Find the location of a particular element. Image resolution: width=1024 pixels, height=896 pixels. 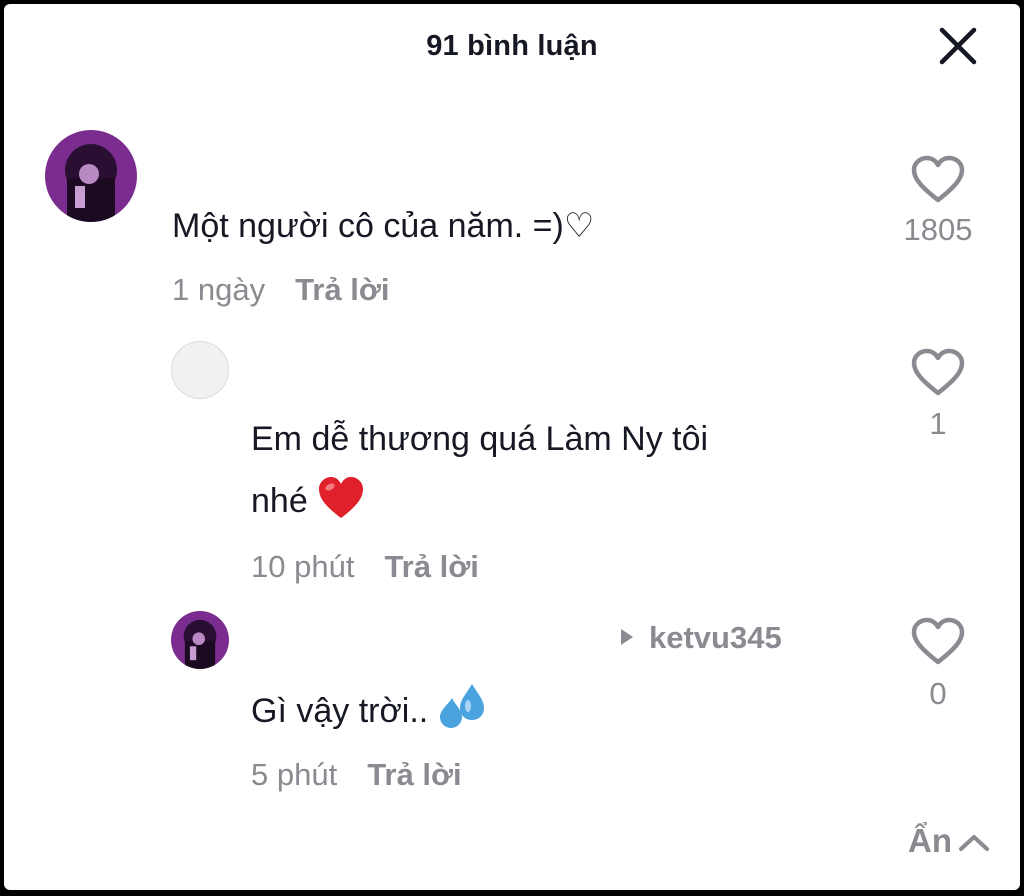

like-count: 1805 is located at coordinates (938, 229).